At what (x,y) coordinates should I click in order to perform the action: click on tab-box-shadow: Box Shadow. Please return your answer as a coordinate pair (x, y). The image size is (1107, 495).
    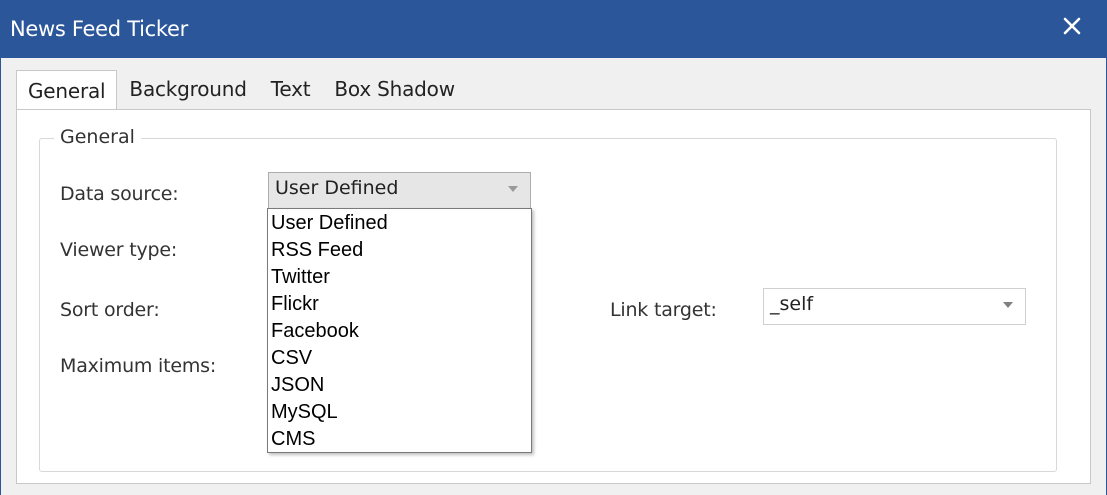
    Looking at the image, I should click on (394, 89).